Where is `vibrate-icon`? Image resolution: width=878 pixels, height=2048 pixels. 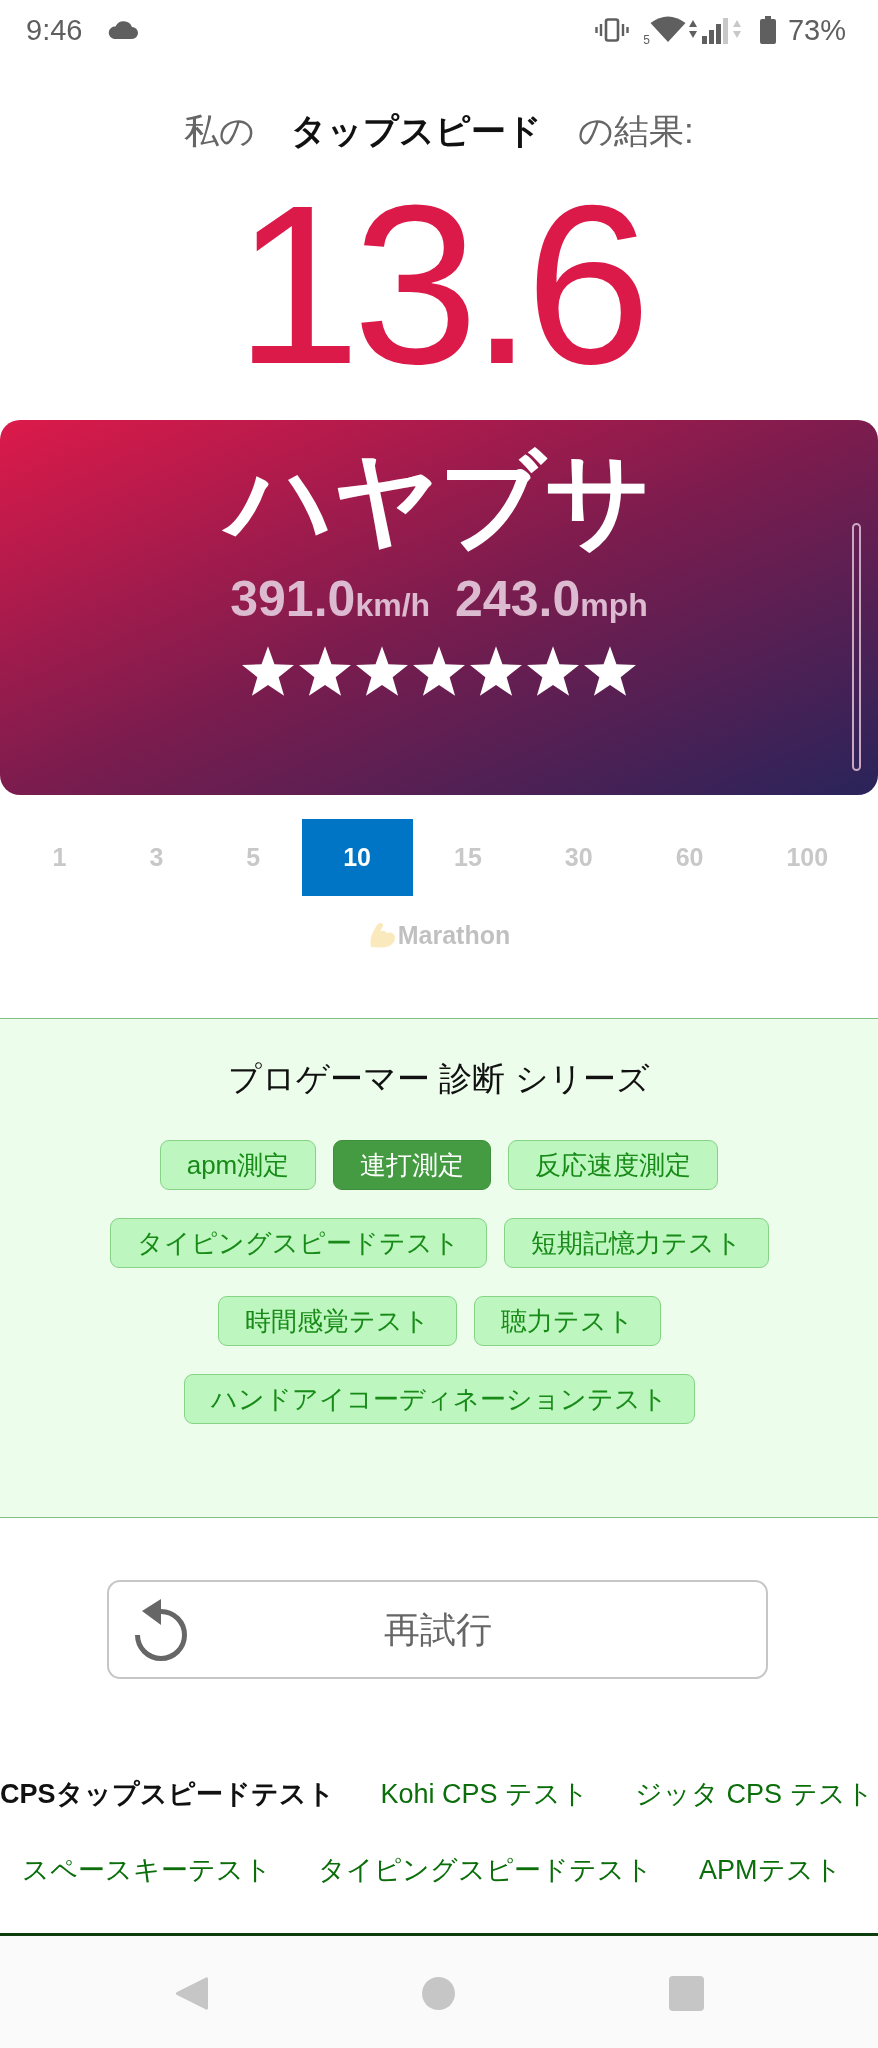 vibrate-icon is located at coordinates (612, 30).